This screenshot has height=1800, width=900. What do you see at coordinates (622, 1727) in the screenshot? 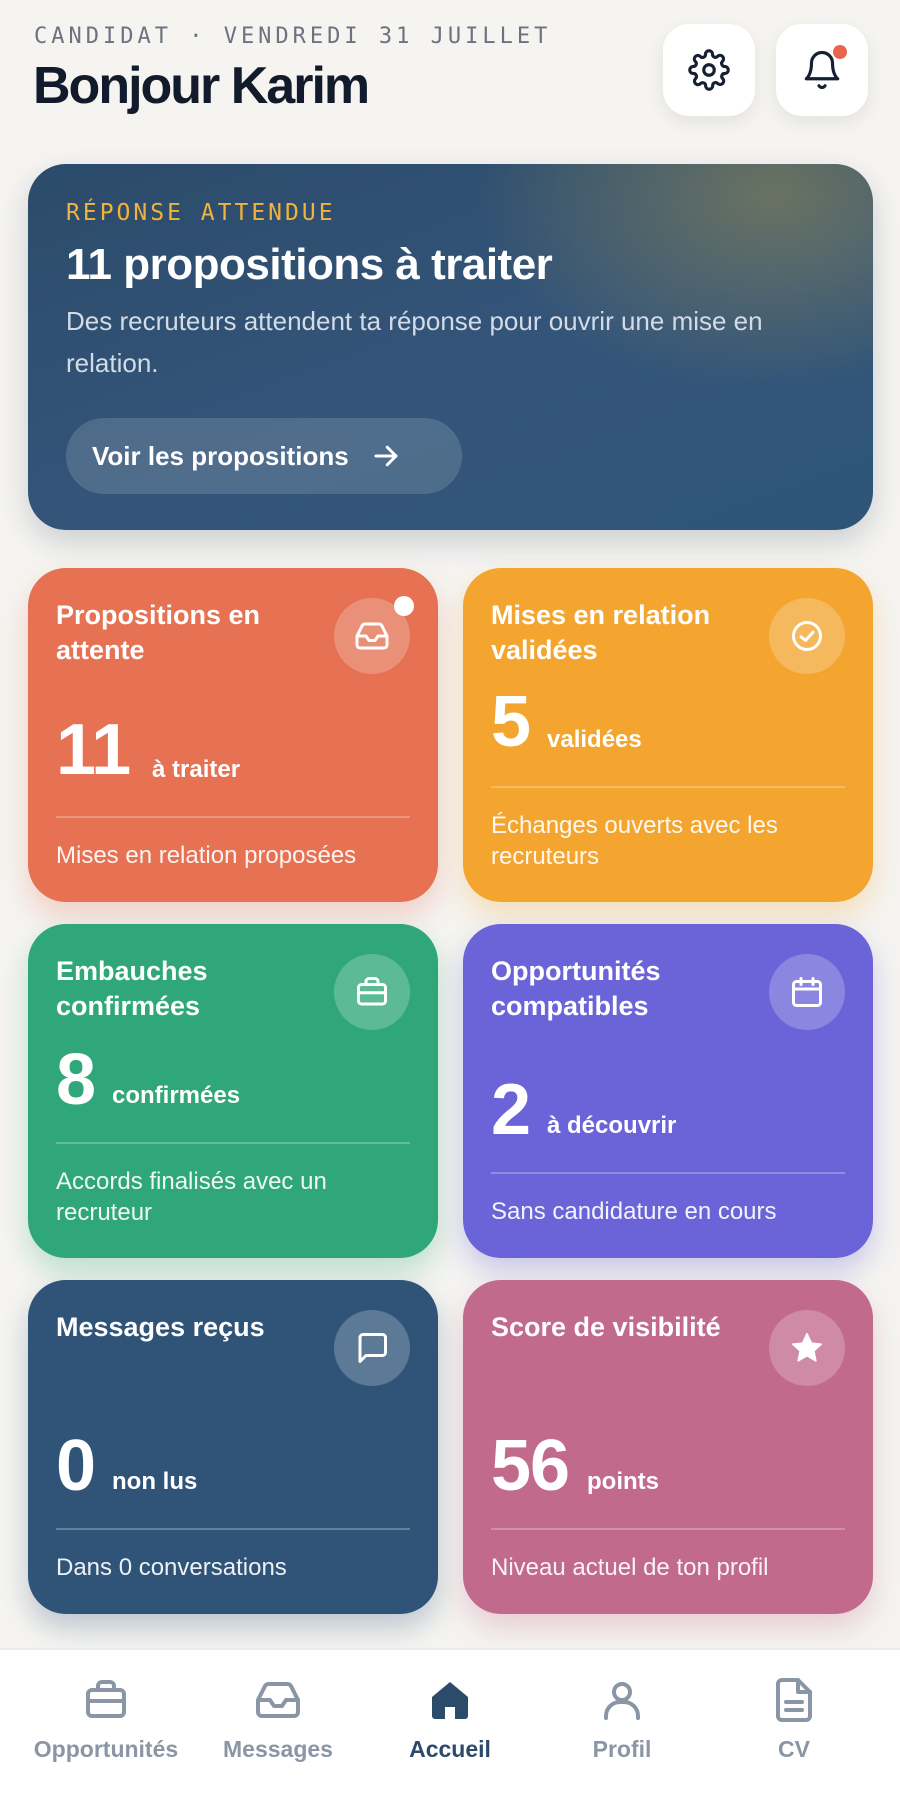
I see `nav-item-profil: Profil` at bounding box center [622, 1727].